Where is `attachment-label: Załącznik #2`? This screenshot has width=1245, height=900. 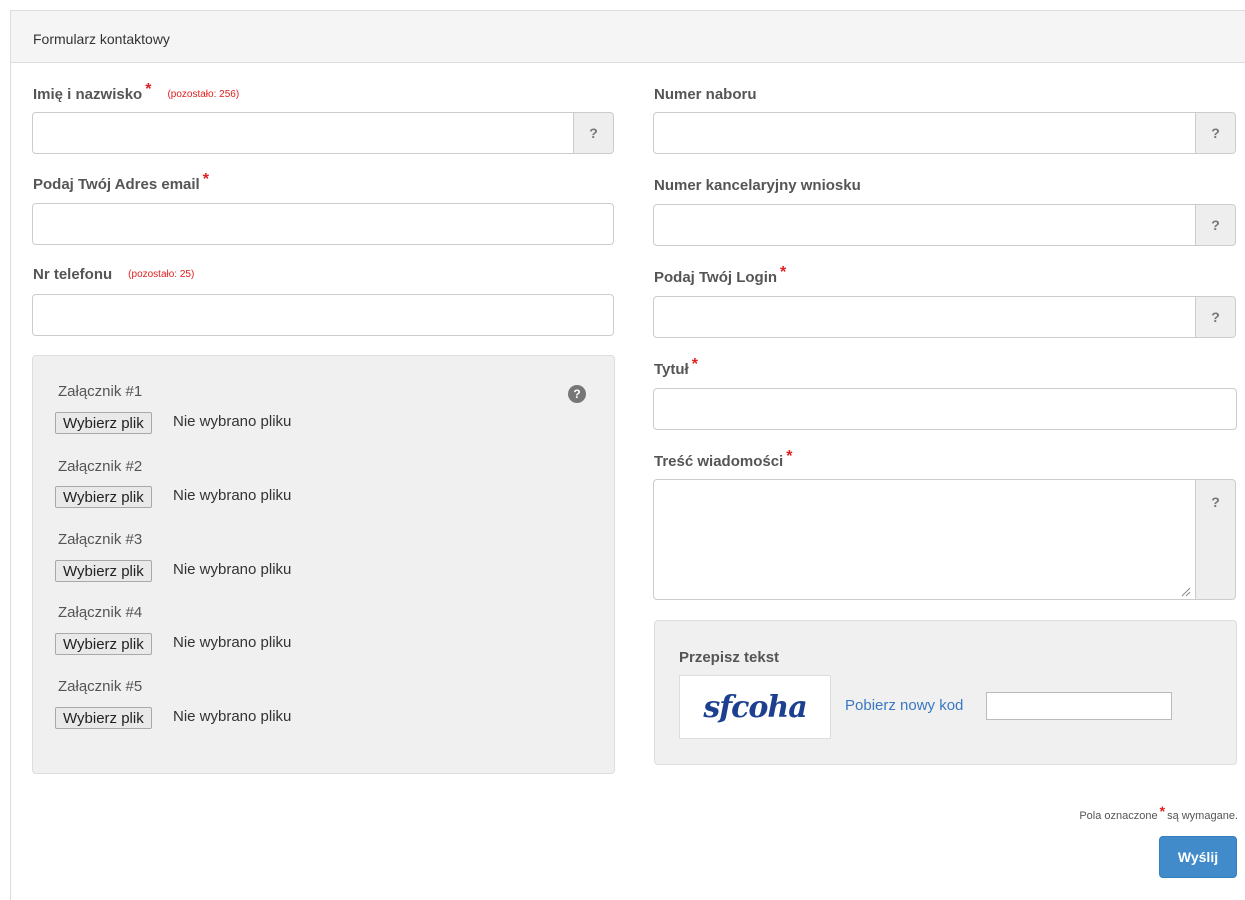 attachment-label: Załącznik #2 is located at coordinates (100, 466).